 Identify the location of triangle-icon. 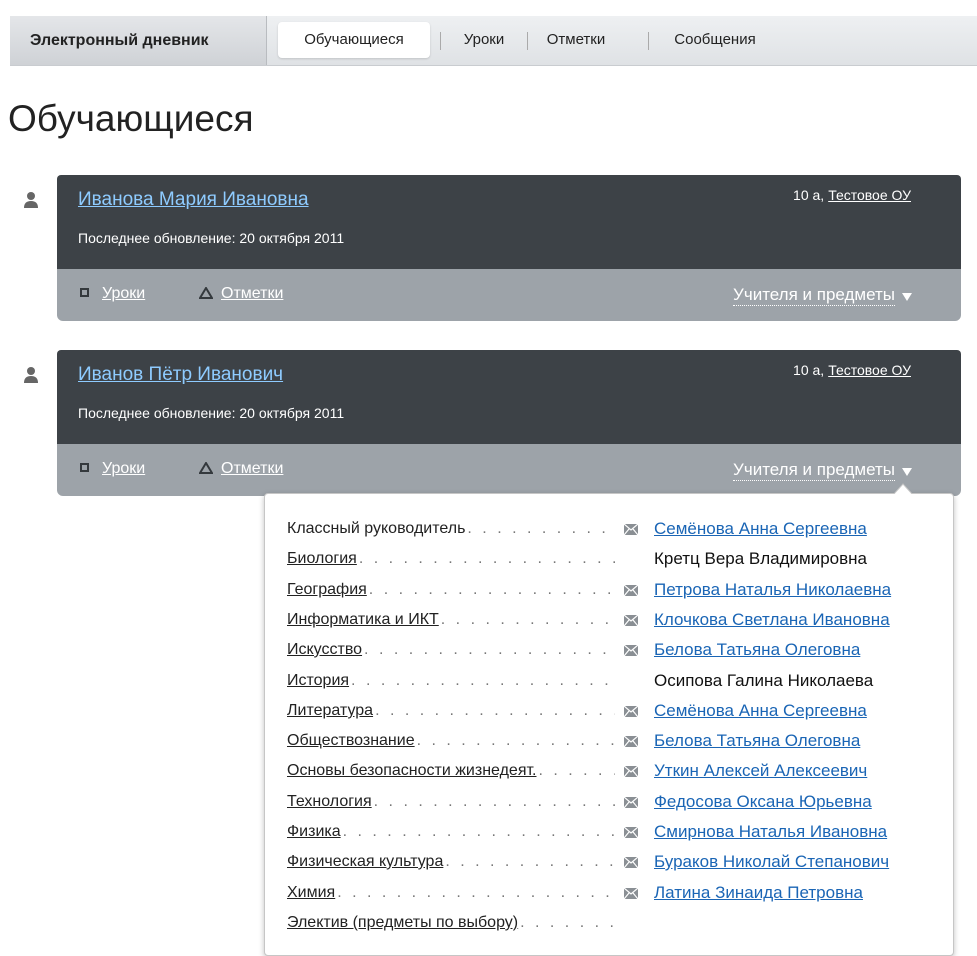
(206, 293).